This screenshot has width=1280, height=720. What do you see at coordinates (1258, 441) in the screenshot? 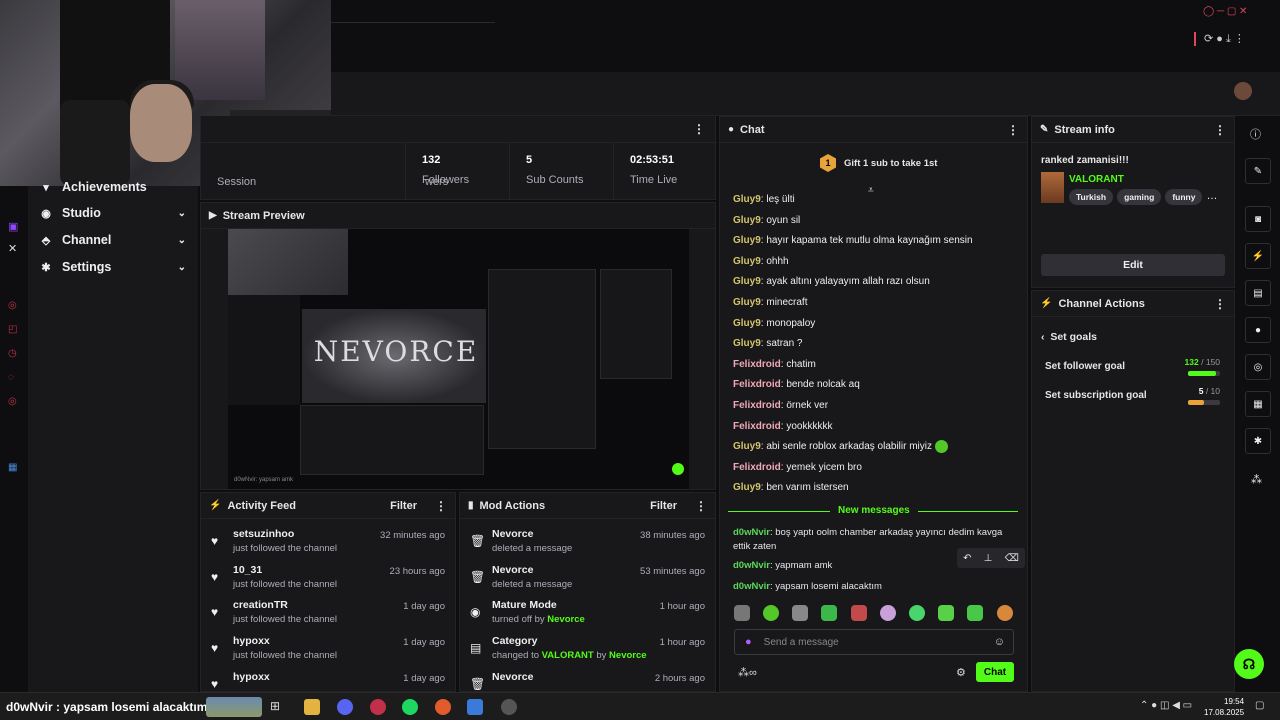
I see `wrench-icon: ✱` at bounding box center [1258, 441].